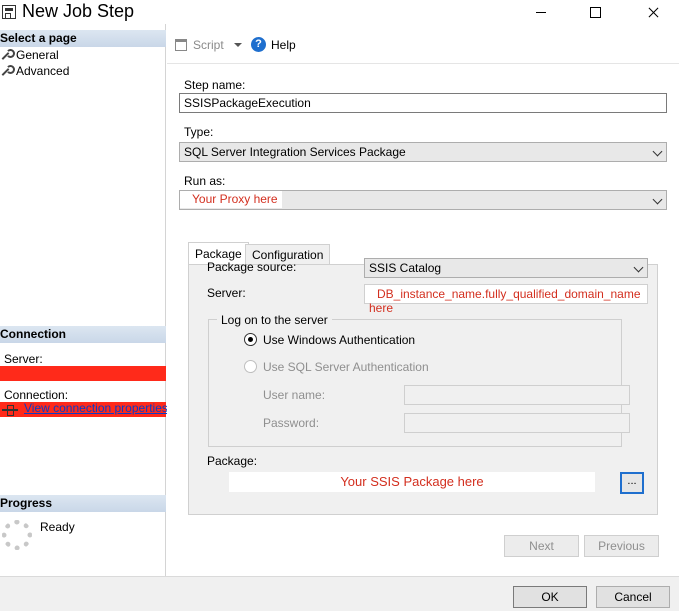  What do you see at coordinates (258, 44) in the screenshot?
I see `help-icon: ?` at bounding box center [258, 44].